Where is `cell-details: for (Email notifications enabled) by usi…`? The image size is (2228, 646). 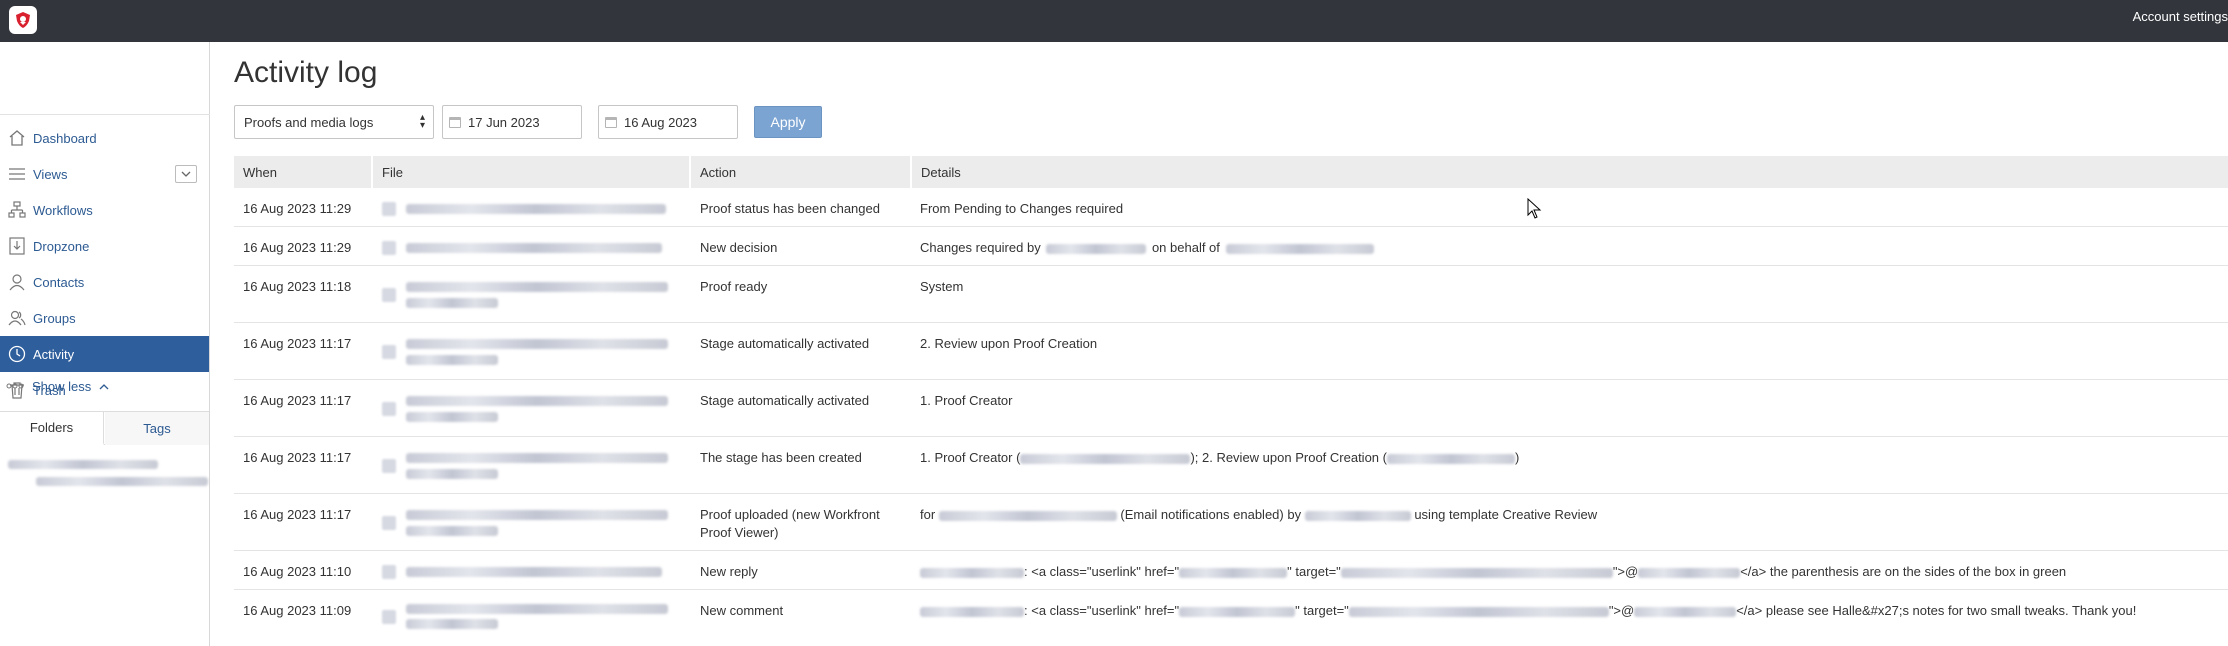 cell-details: for (Email notifications enabled) by usi… is located at coordinates (1570, 515).